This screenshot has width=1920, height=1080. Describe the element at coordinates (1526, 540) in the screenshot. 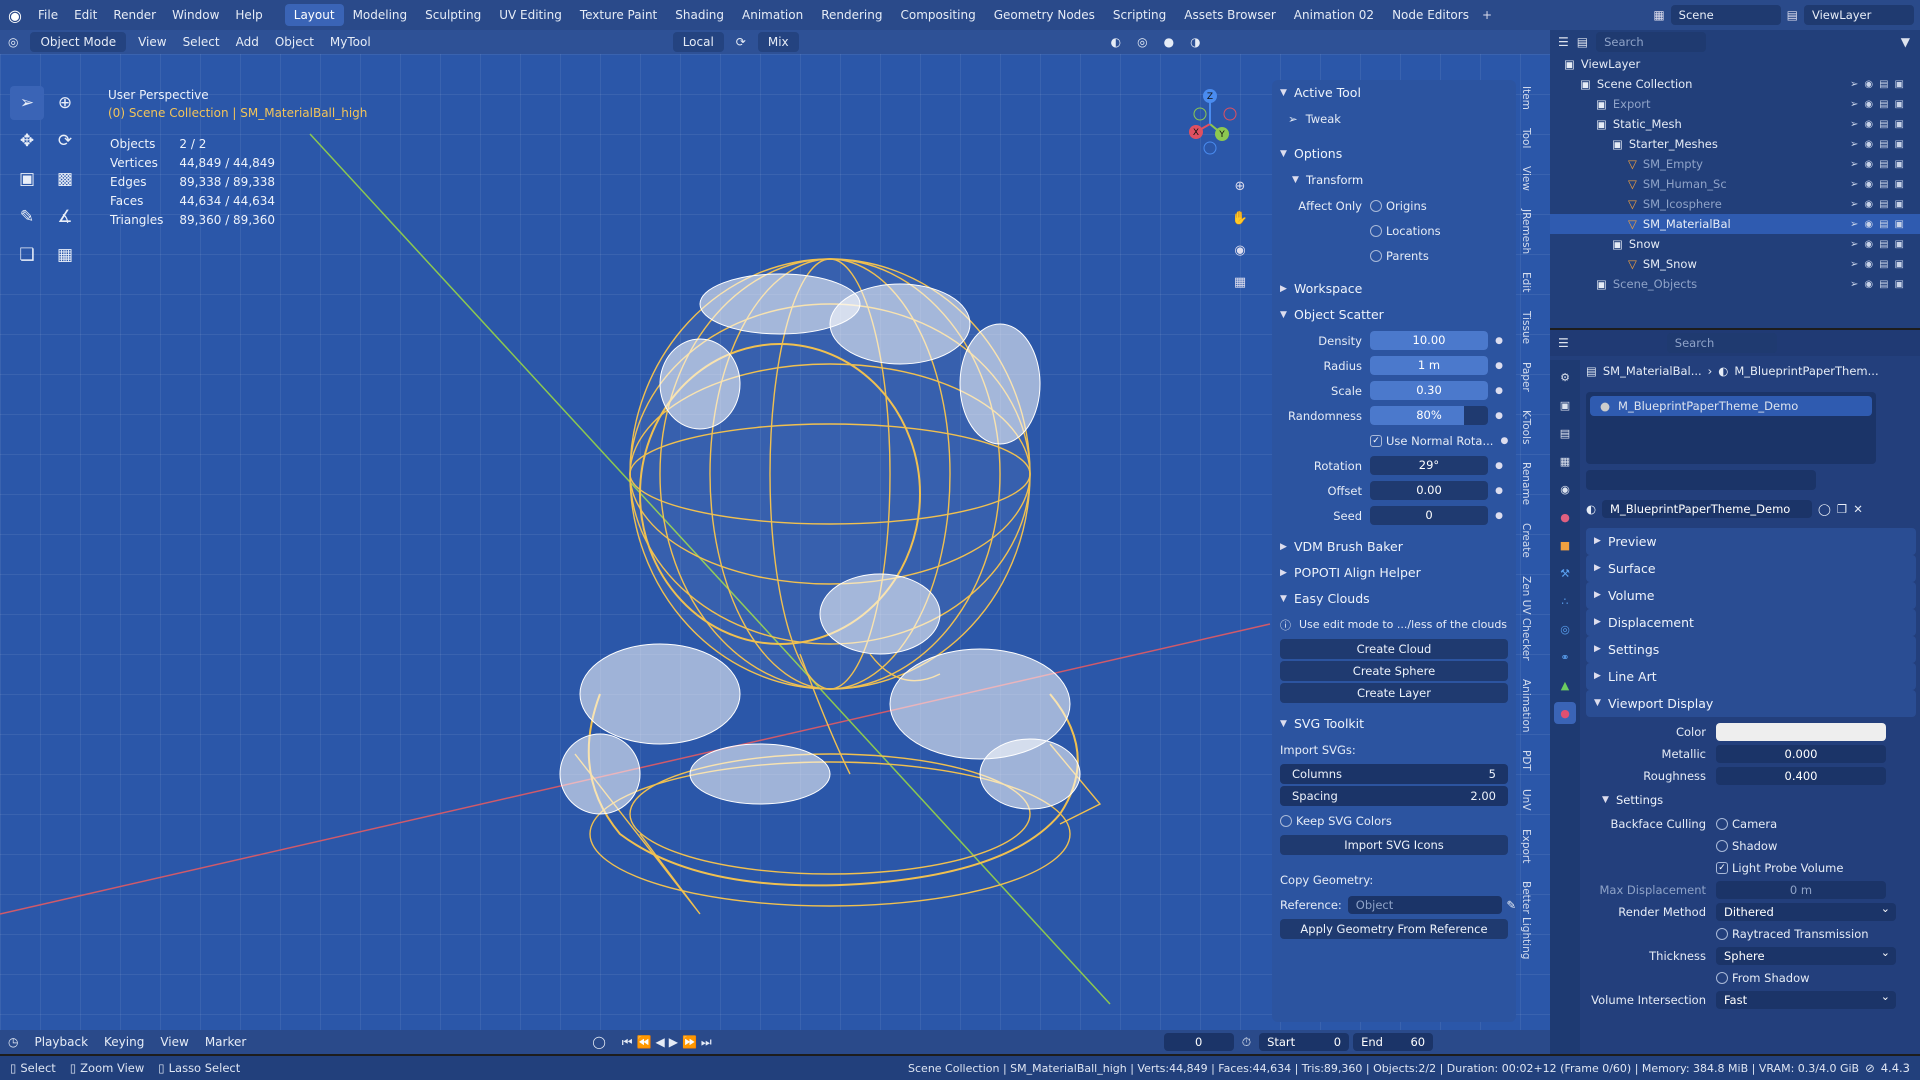

I see `sidebar-tab-create: Create` at that location.